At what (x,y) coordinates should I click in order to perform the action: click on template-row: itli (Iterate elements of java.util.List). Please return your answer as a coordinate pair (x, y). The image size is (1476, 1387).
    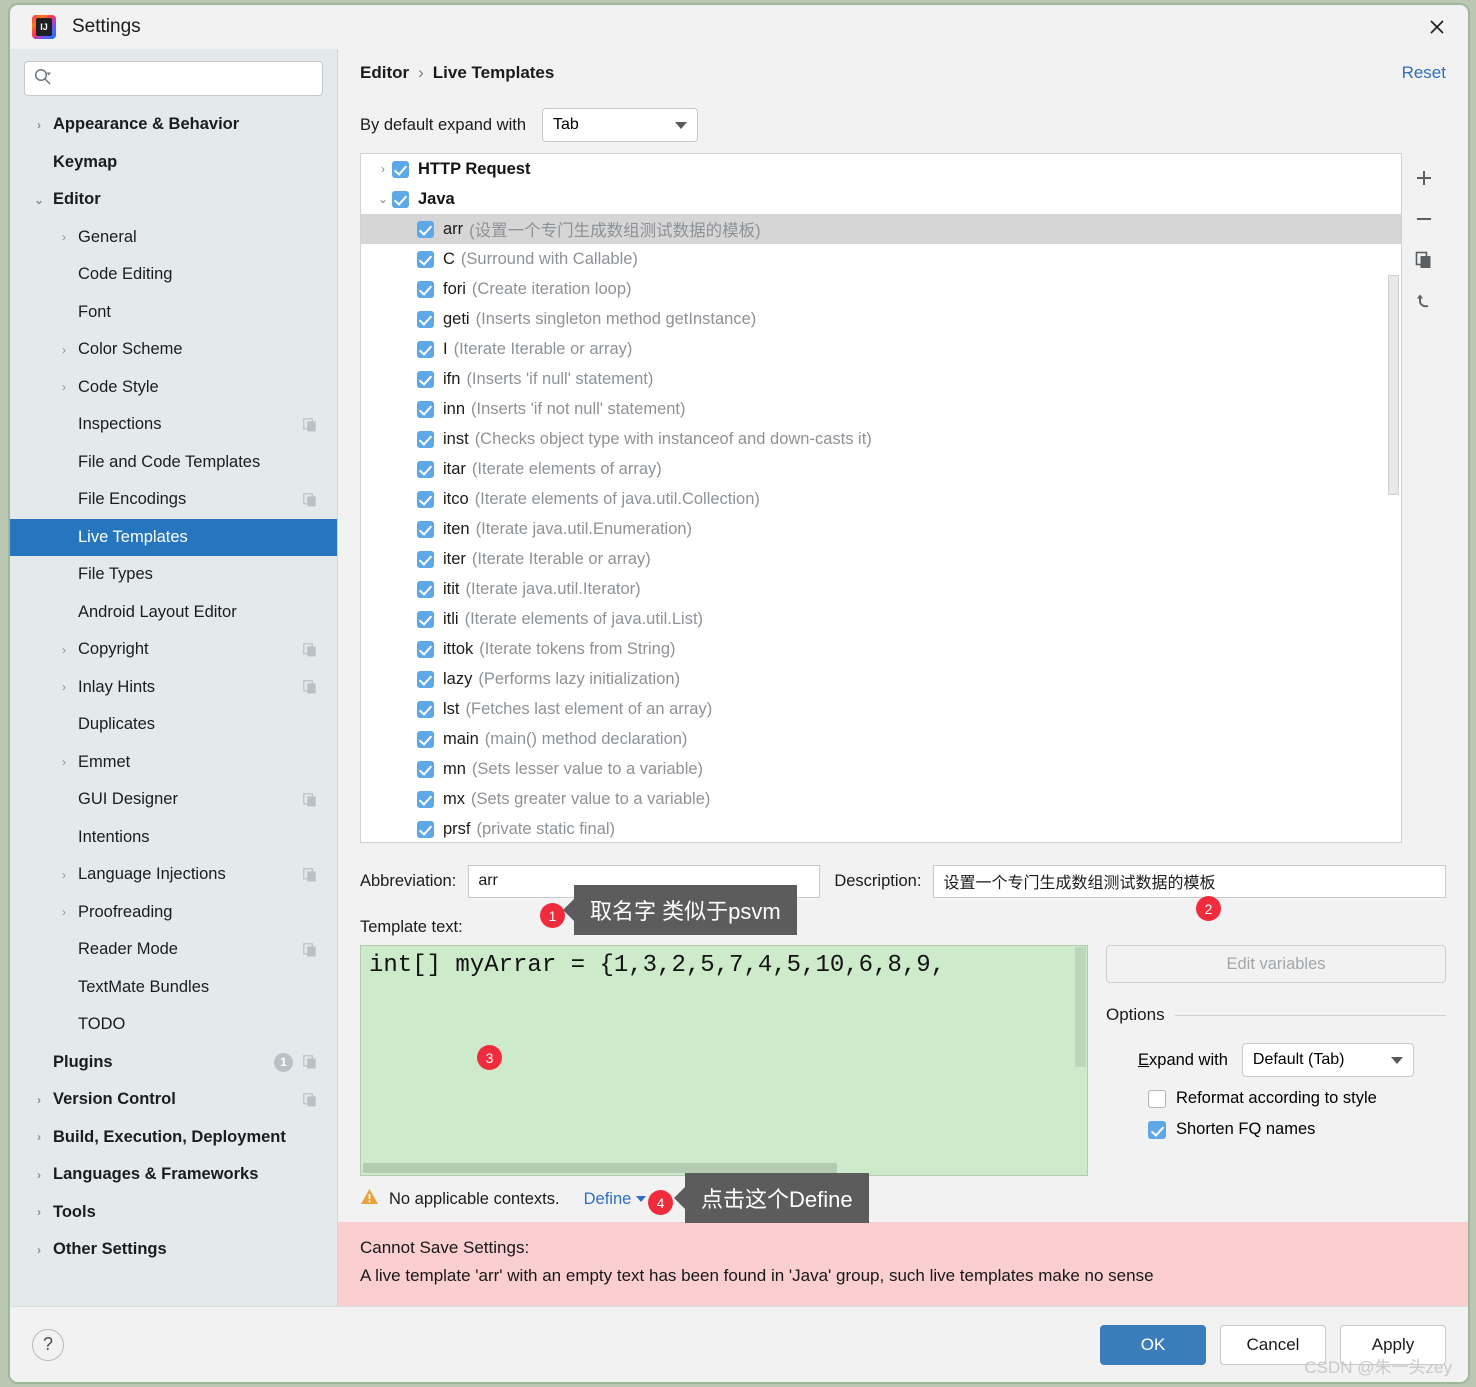
    Looking at the image, I should click on (881, 619).